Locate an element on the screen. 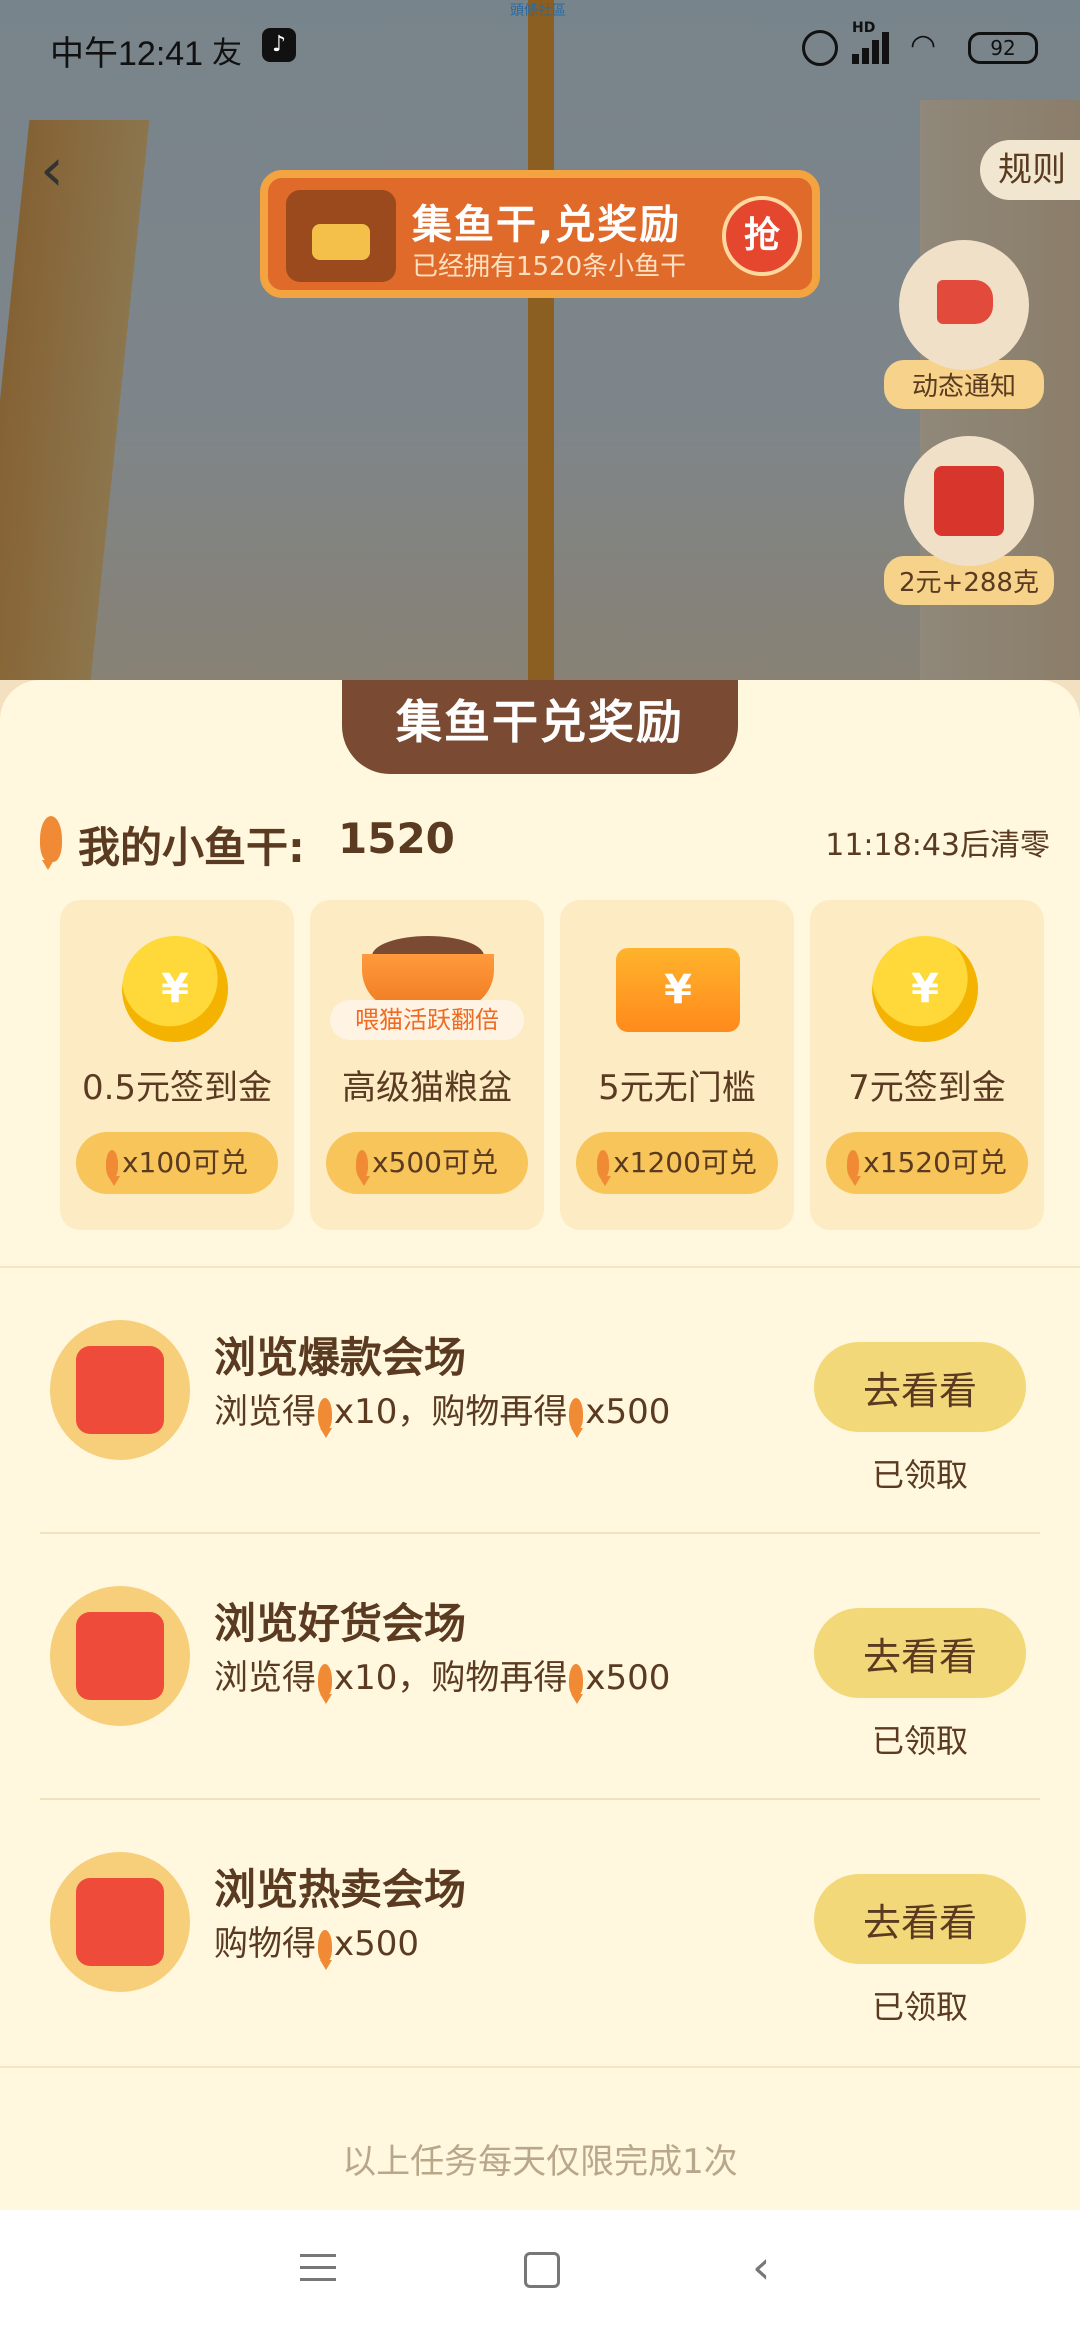  reset-countdown: 11:18:43后清零 is located at coordinates (937, 845).